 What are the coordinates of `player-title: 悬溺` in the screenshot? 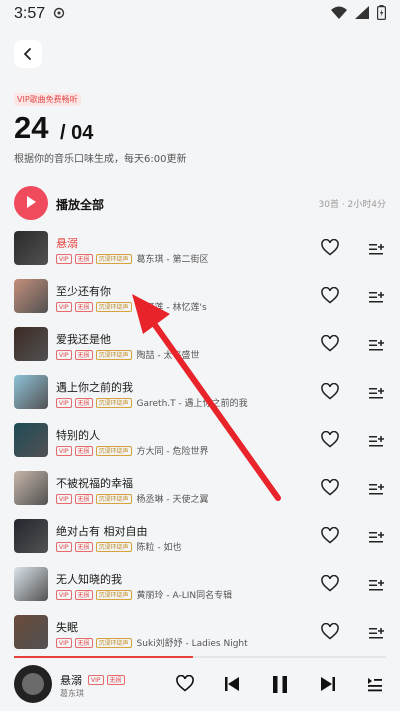 It's located at (71, 680).